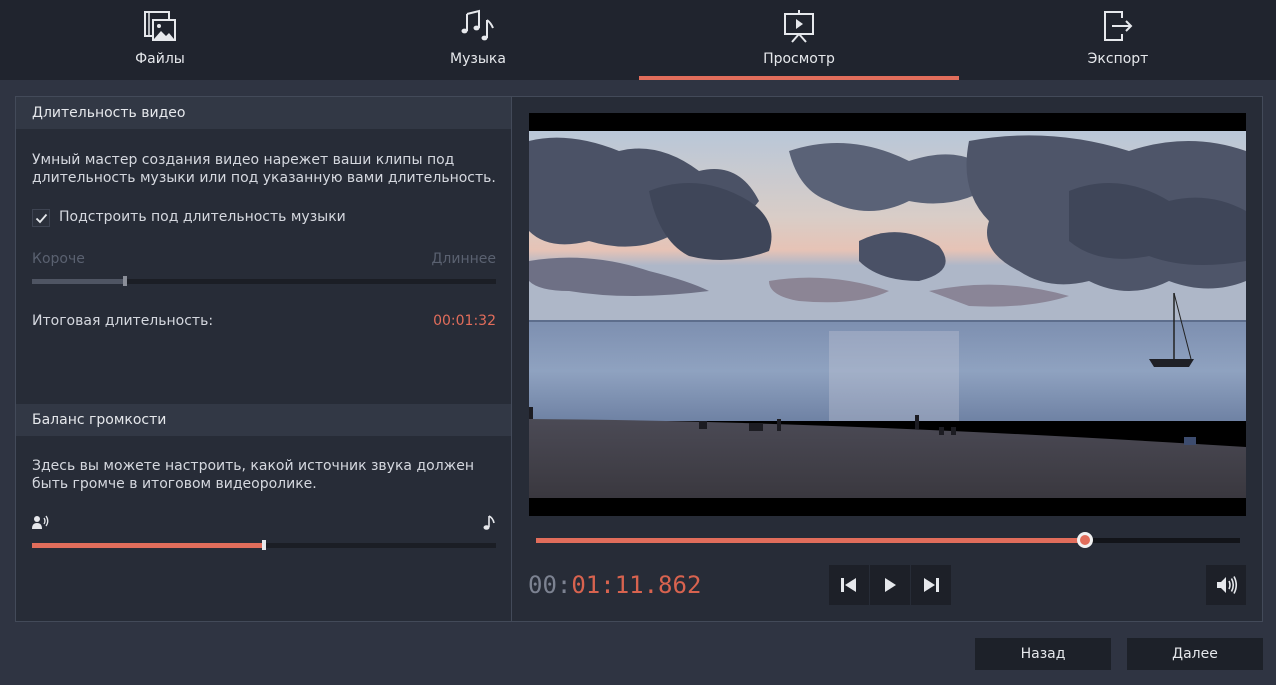 The height and width of the screenshot is (685, 1276). What do you see at coordinates (202, 217) in the screenshot?
I see `fit-to-music-label: Подстроить под длительность музыки` at bounding box center [202, 217].